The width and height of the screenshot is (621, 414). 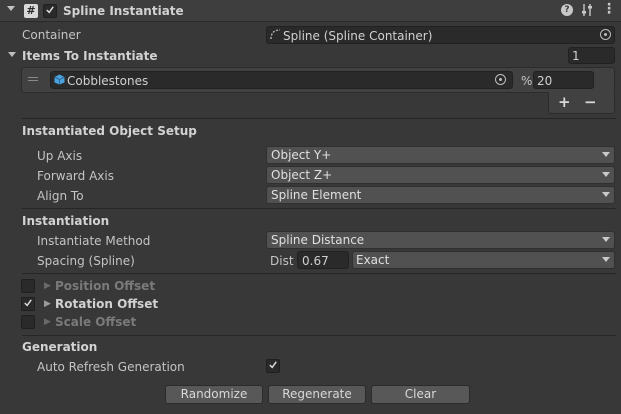 What do you see at coordinates (317, 394) in the screenshot?
I see `regenerate-button: Regenerate` at bounding box center [317, 394].